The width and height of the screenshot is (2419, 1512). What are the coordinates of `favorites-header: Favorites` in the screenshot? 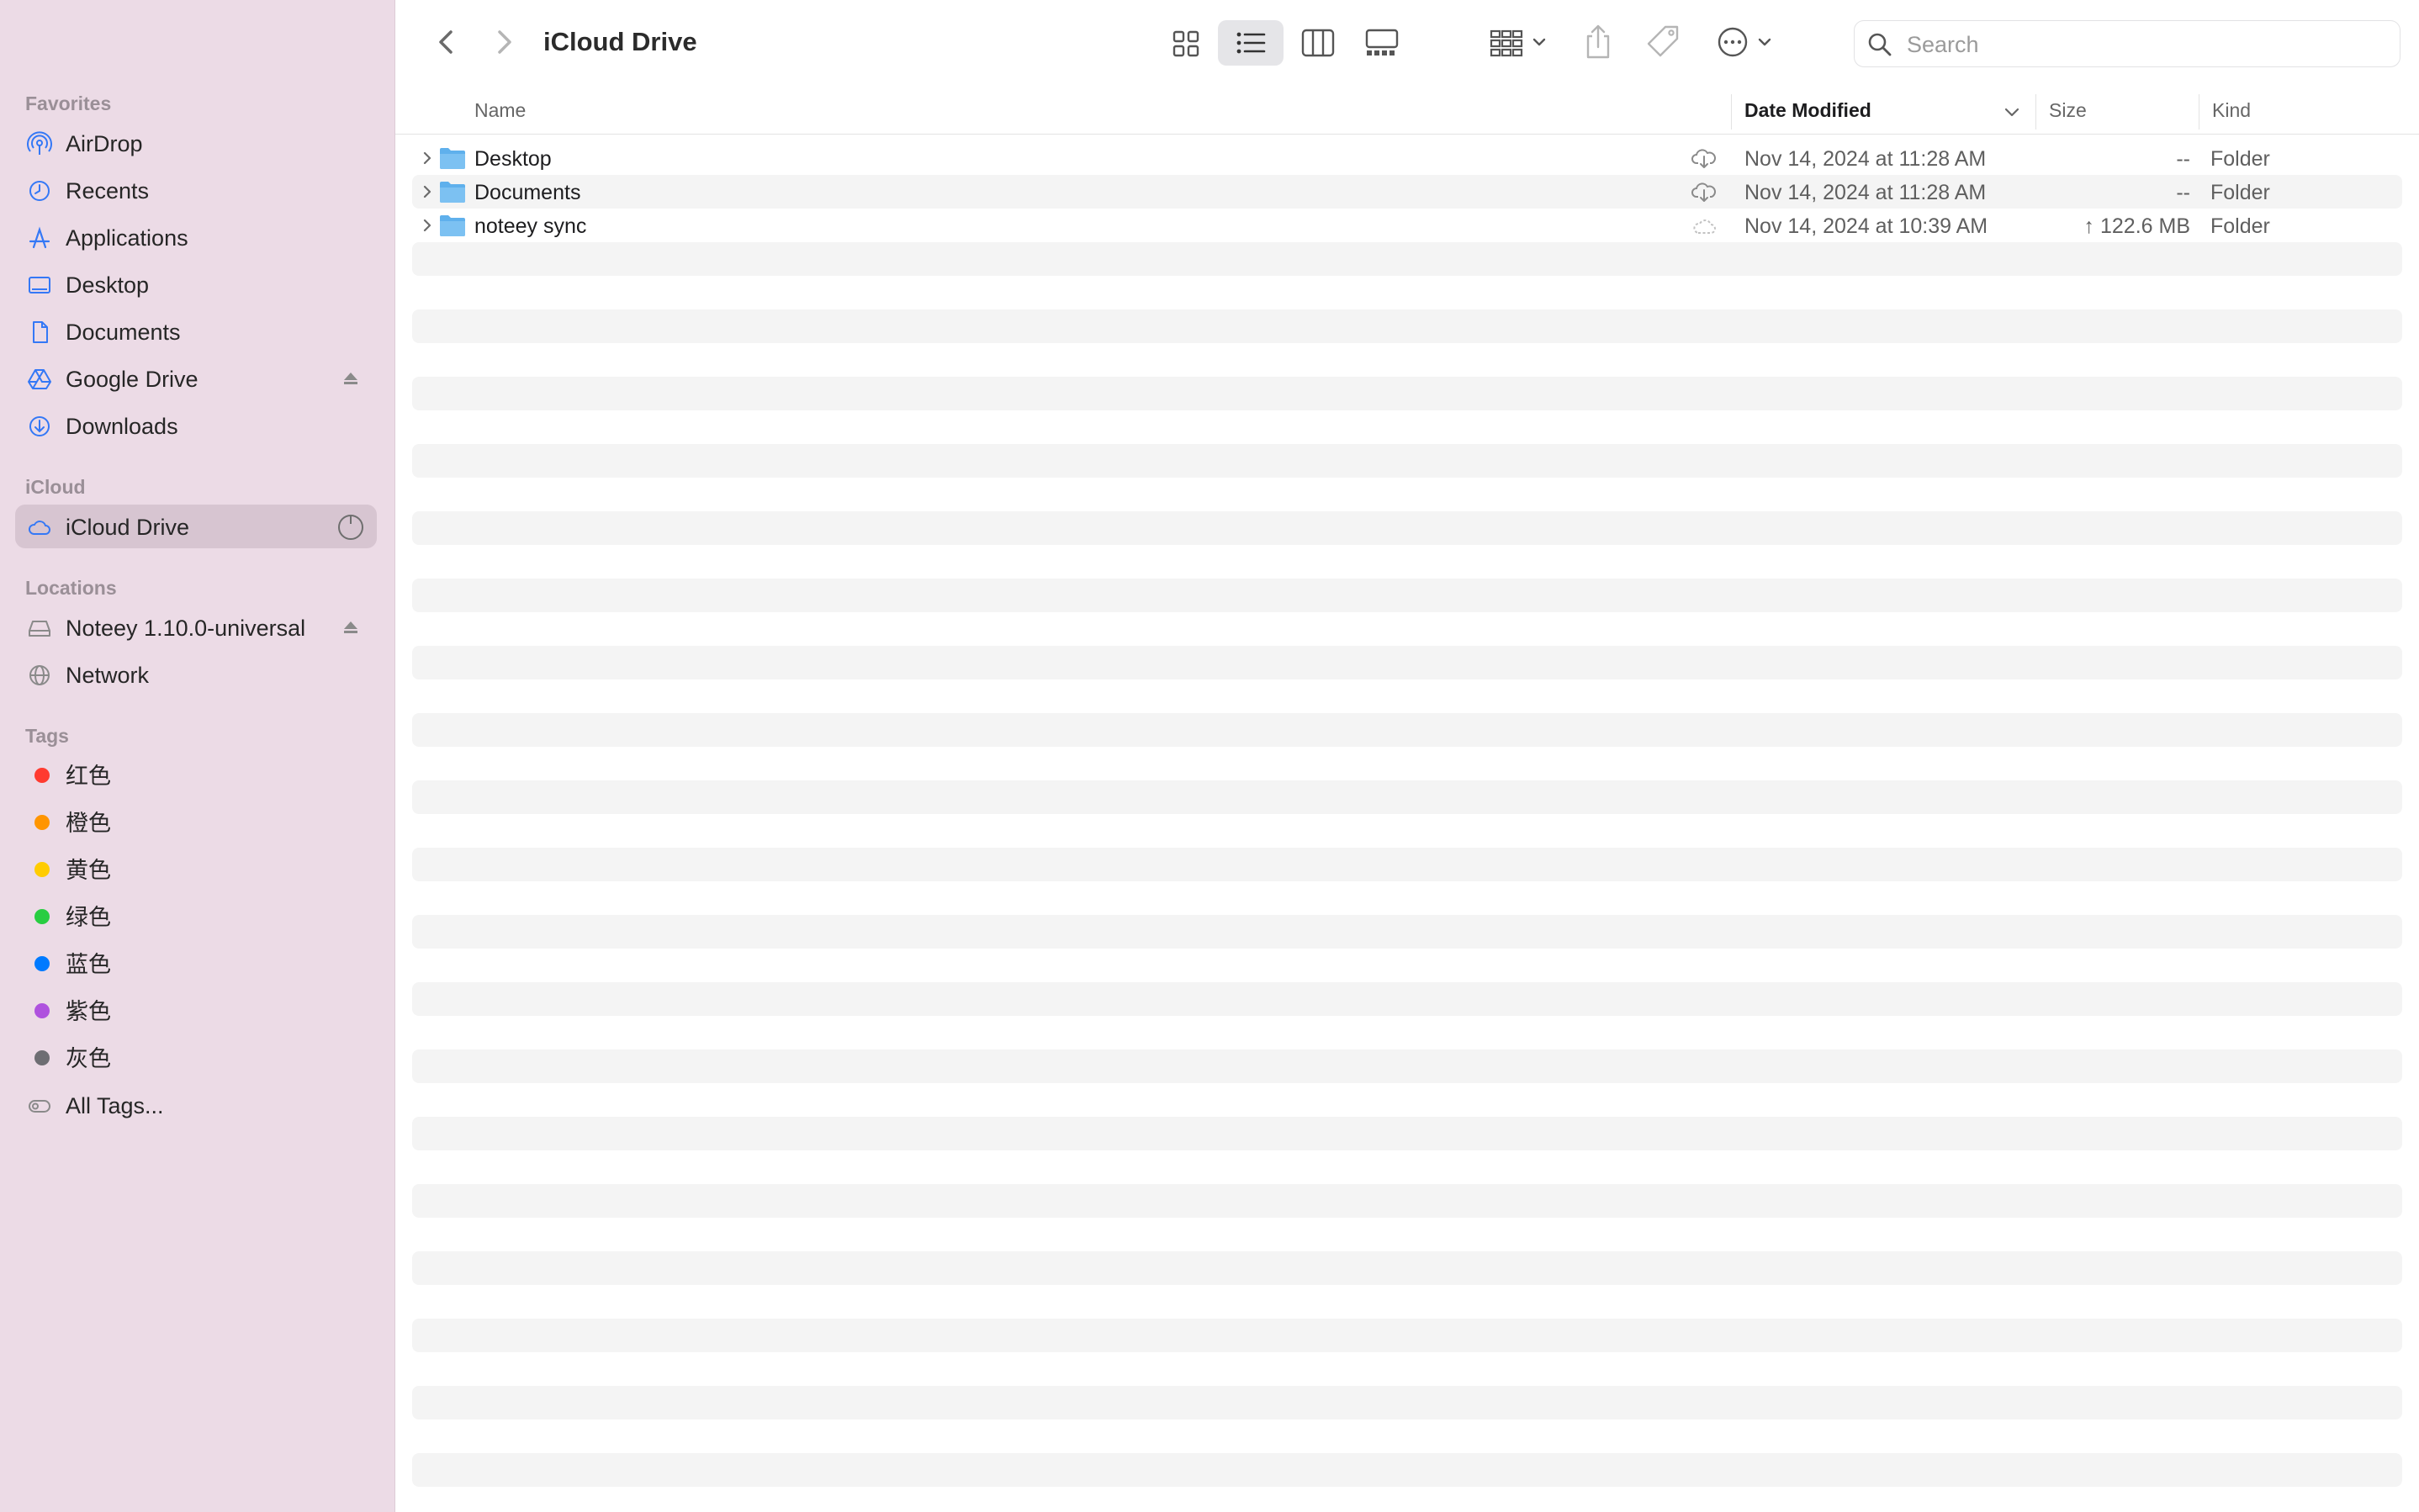 It's located at (68, 103).